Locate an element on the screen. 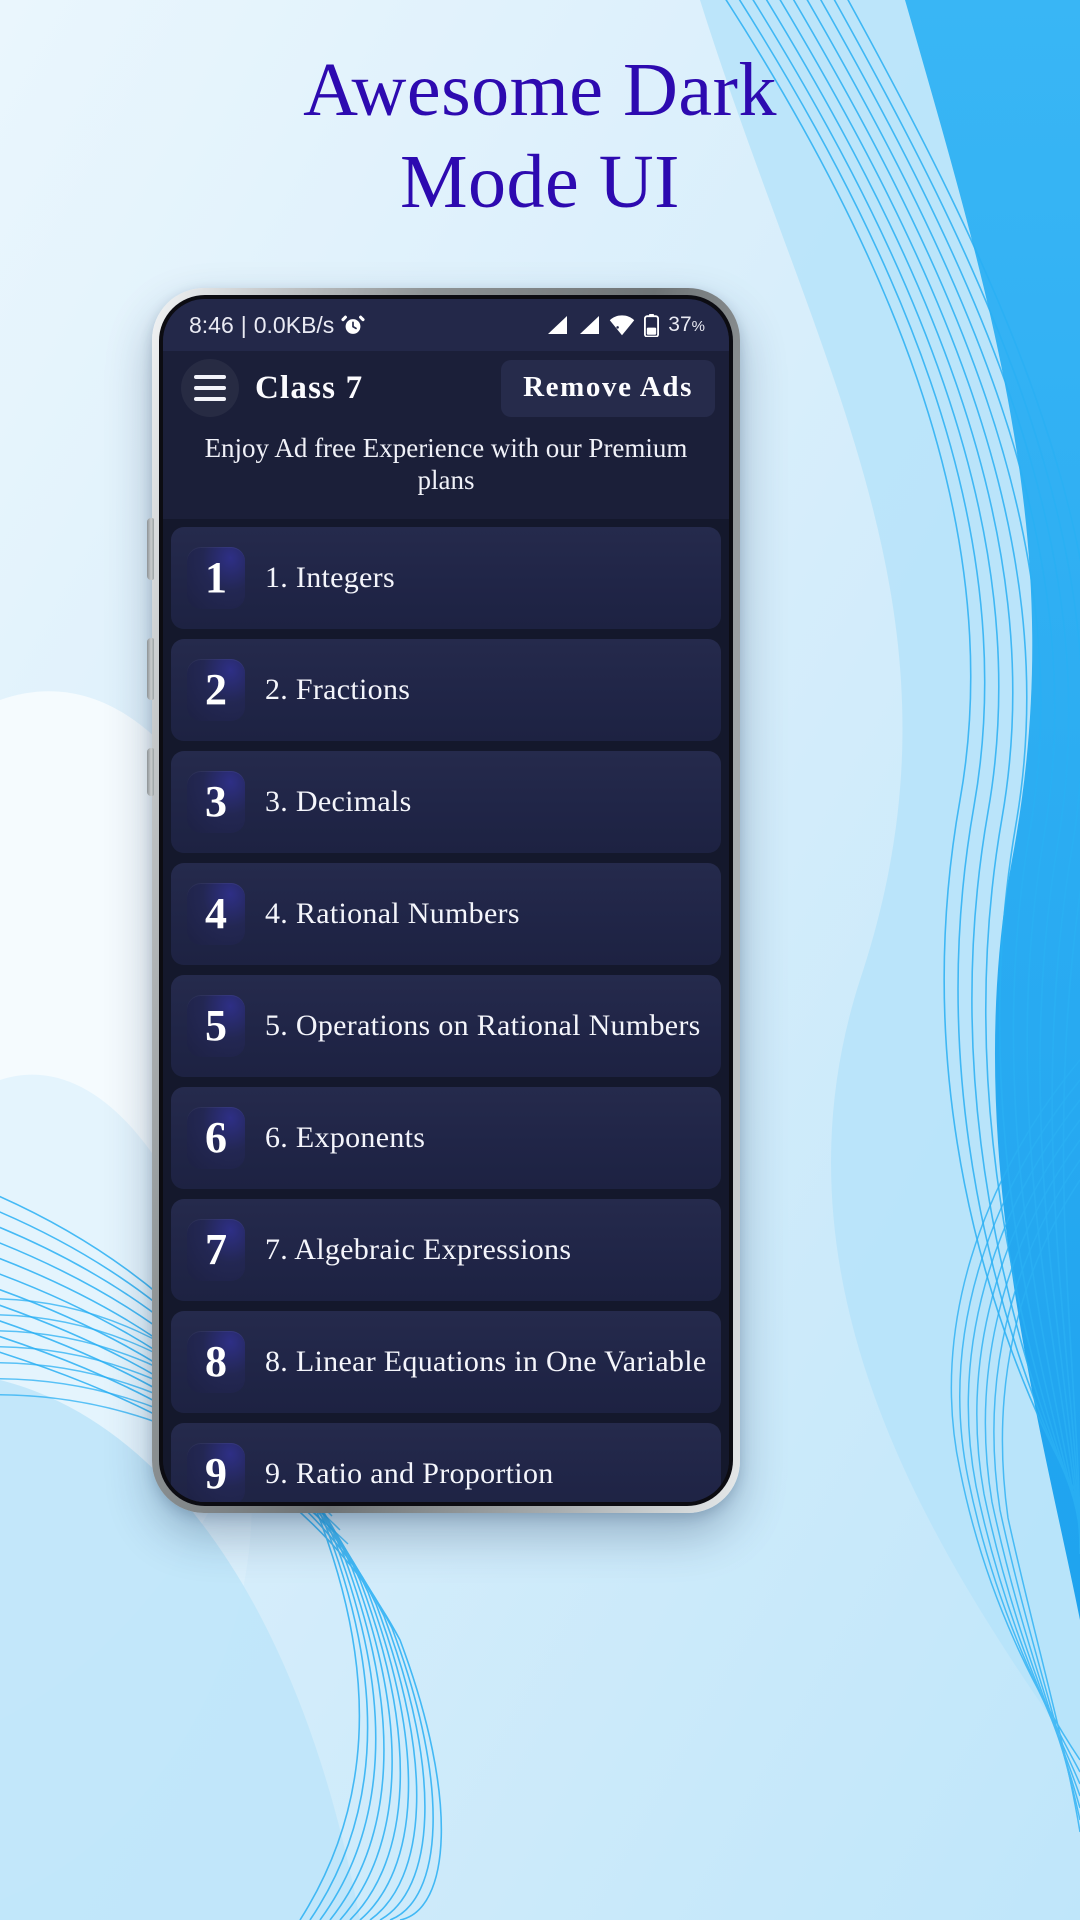 The height and width of the screenshot is (1920, 1080). chapter-number-badge: 7 is located at coordinates (216, 1249).